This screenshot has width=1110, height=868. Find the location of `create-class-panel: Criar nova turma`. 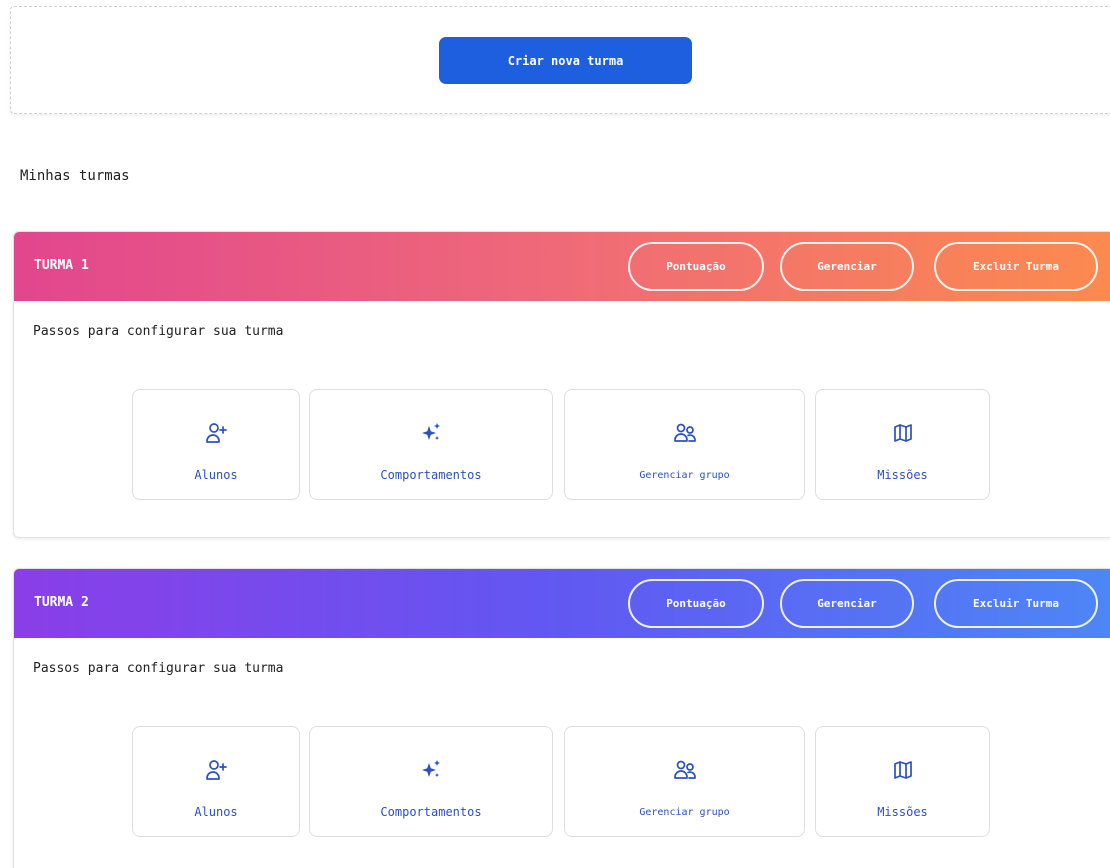

create-class-panel: Criar nova turma is located at coordinates (560, 60).